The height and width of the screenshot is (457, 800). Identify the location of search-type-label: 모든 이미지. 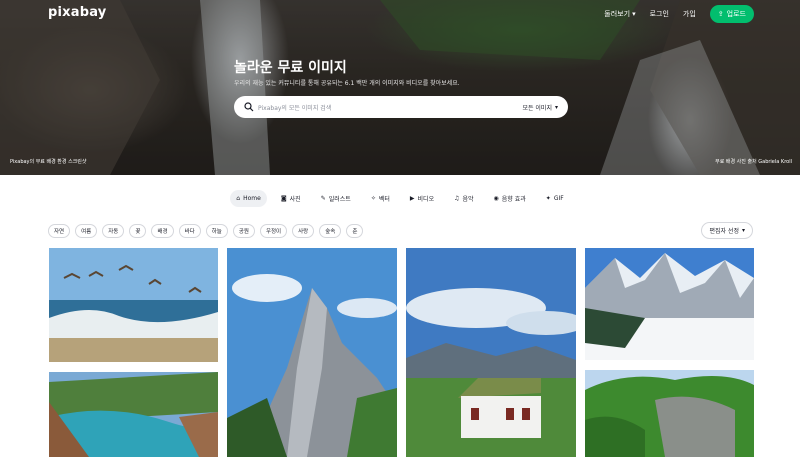
(537, 108).